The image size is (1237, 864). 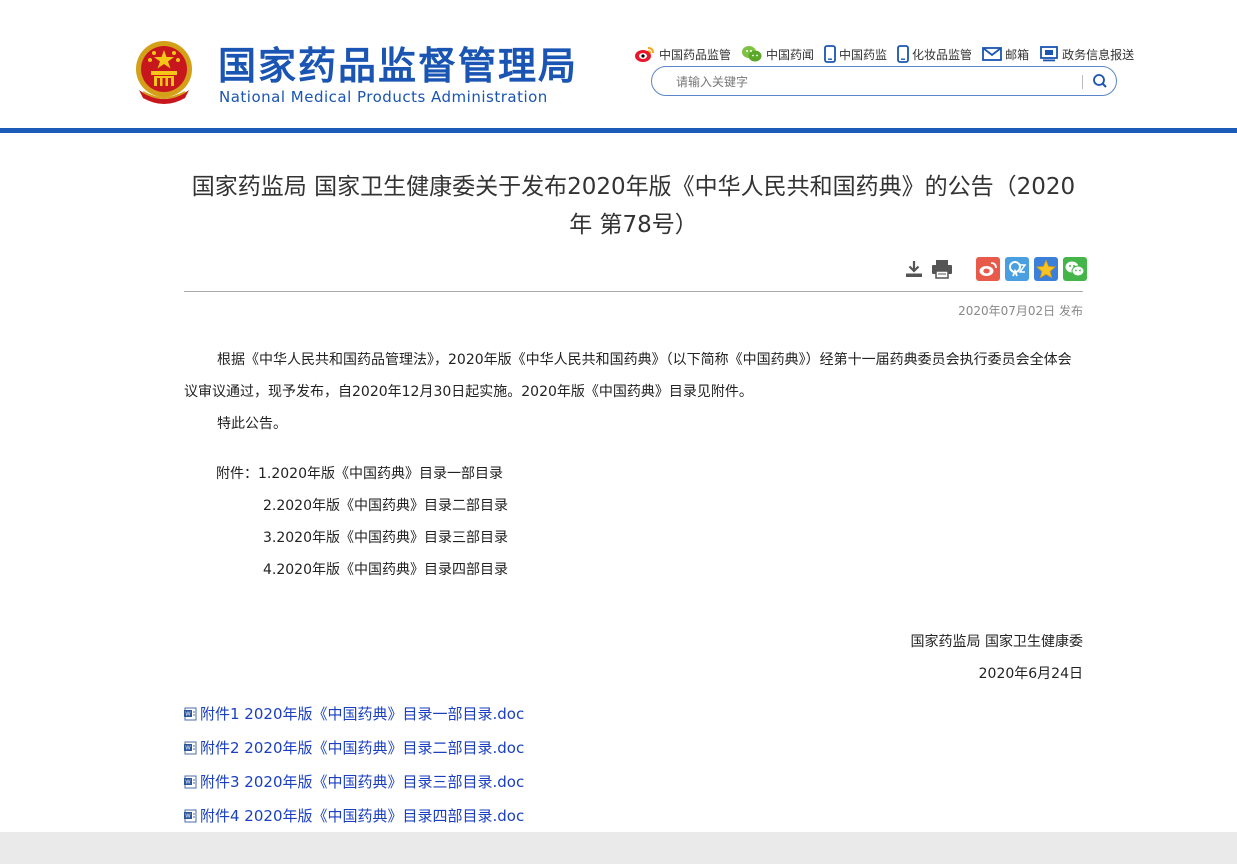 I want to click on top-link-wechat: 中国药闻, so click(x=777, y=54).